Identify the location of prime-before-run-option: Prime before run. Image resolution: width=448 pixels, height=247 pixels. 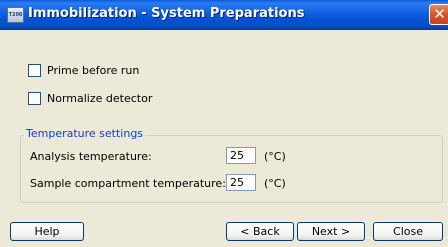
(83, 70).